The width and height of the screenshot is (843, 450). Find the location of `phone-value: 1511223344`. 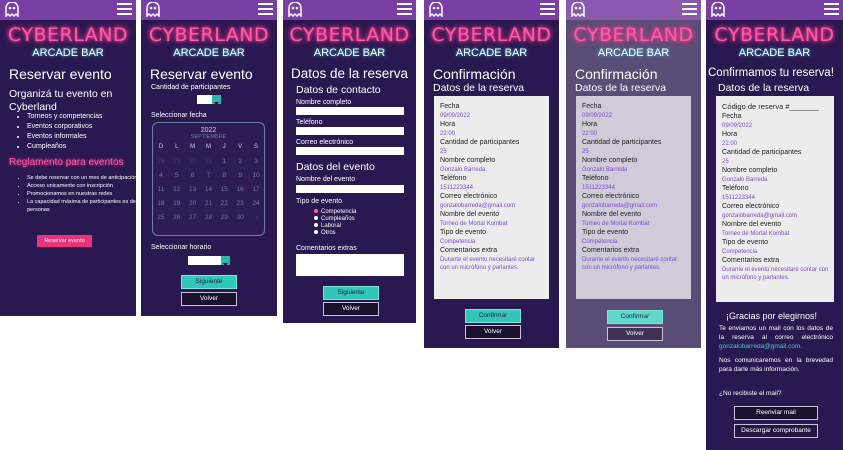

phone-value: 1511223344 is located at coordinates (598, 188).